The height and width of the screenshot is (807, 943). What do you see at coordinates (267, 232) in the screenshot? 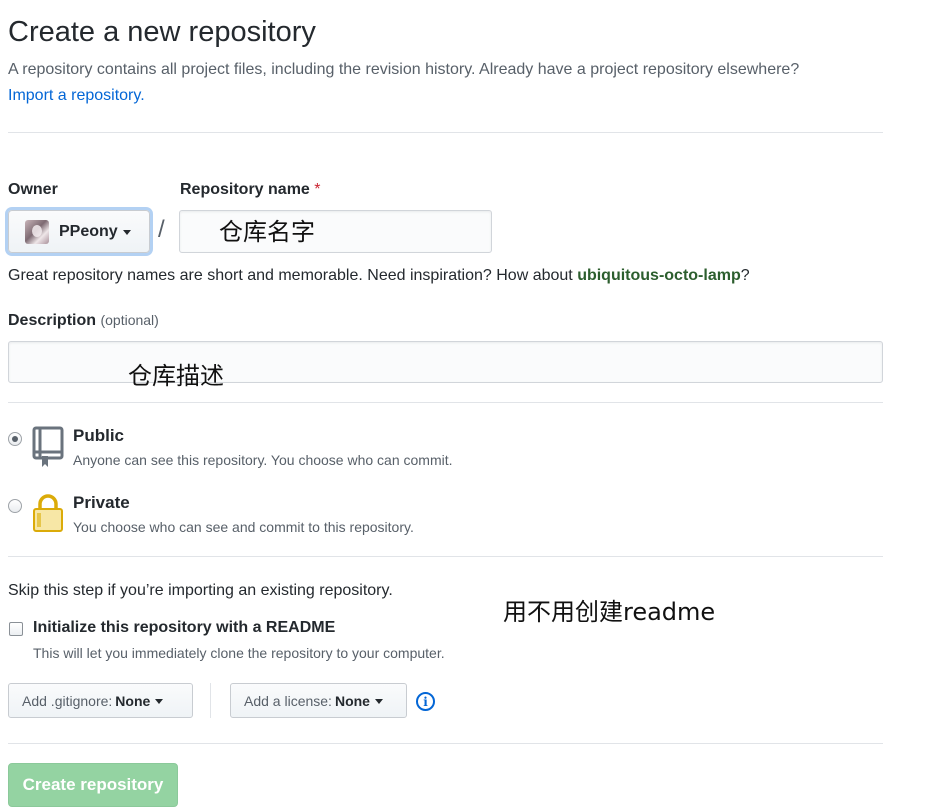
I see `repo-name-annotation: 仓库名字` at bounding box center [267, 232].